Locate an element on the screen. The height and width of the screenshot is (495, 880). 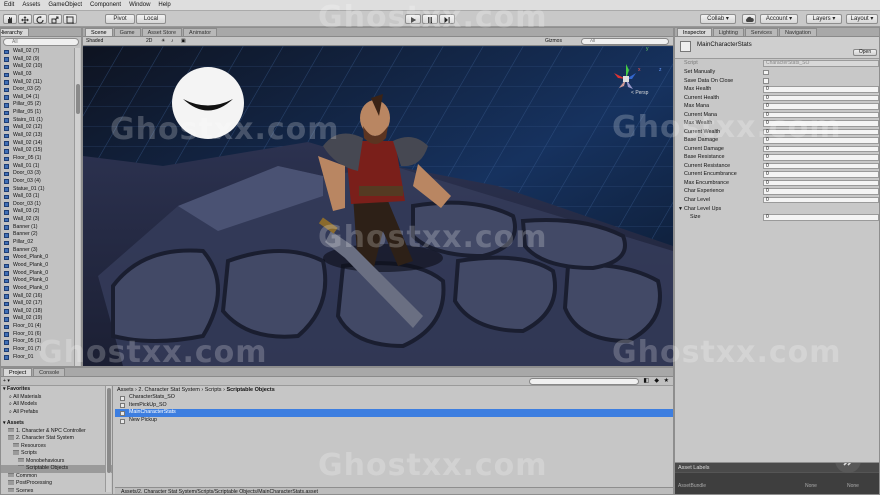
folder-item: Scripts is located at coordinates (56, 454).